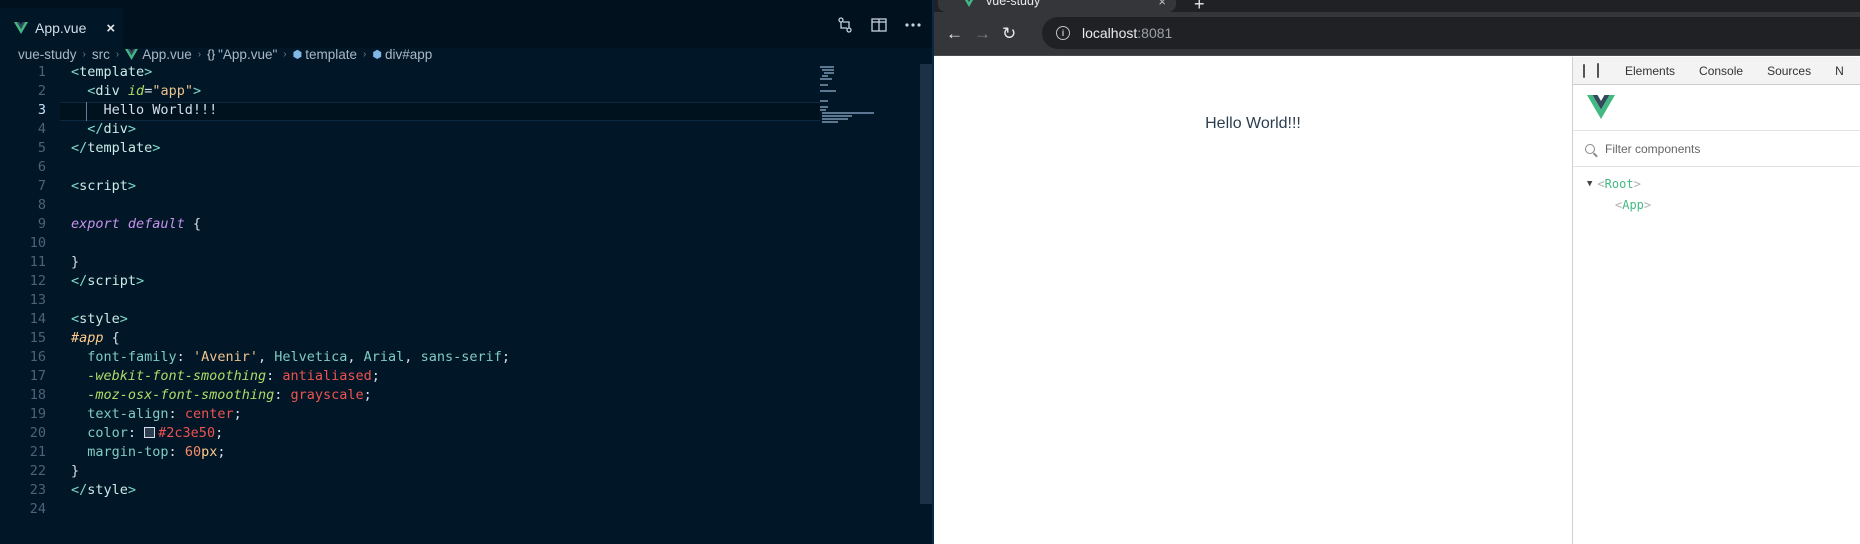  Describe the element at coordinates (879, 25) in the screenshot. I see `split-editor-icon` at that location.